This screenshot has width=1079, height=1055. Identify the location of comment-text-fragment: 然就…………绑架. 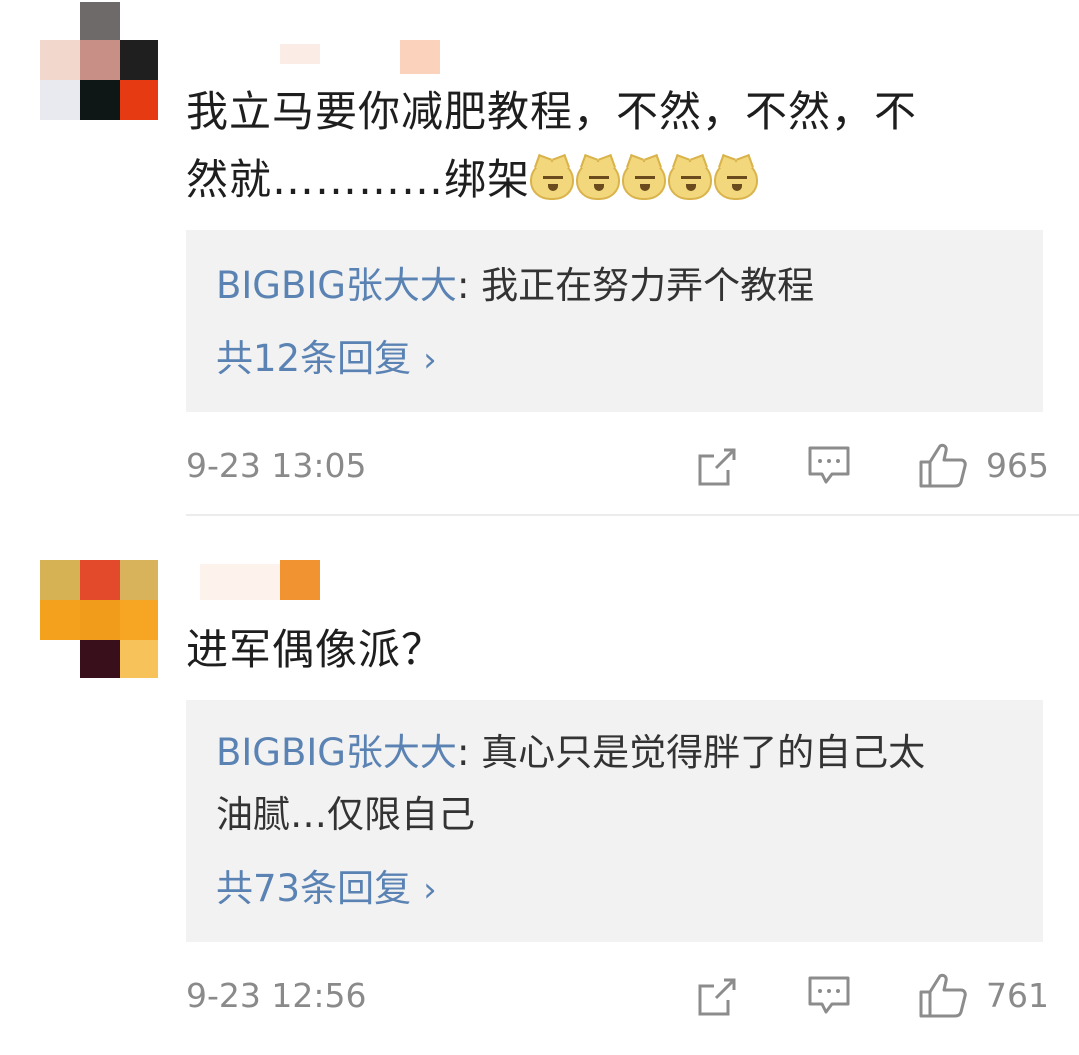
(358, 179).